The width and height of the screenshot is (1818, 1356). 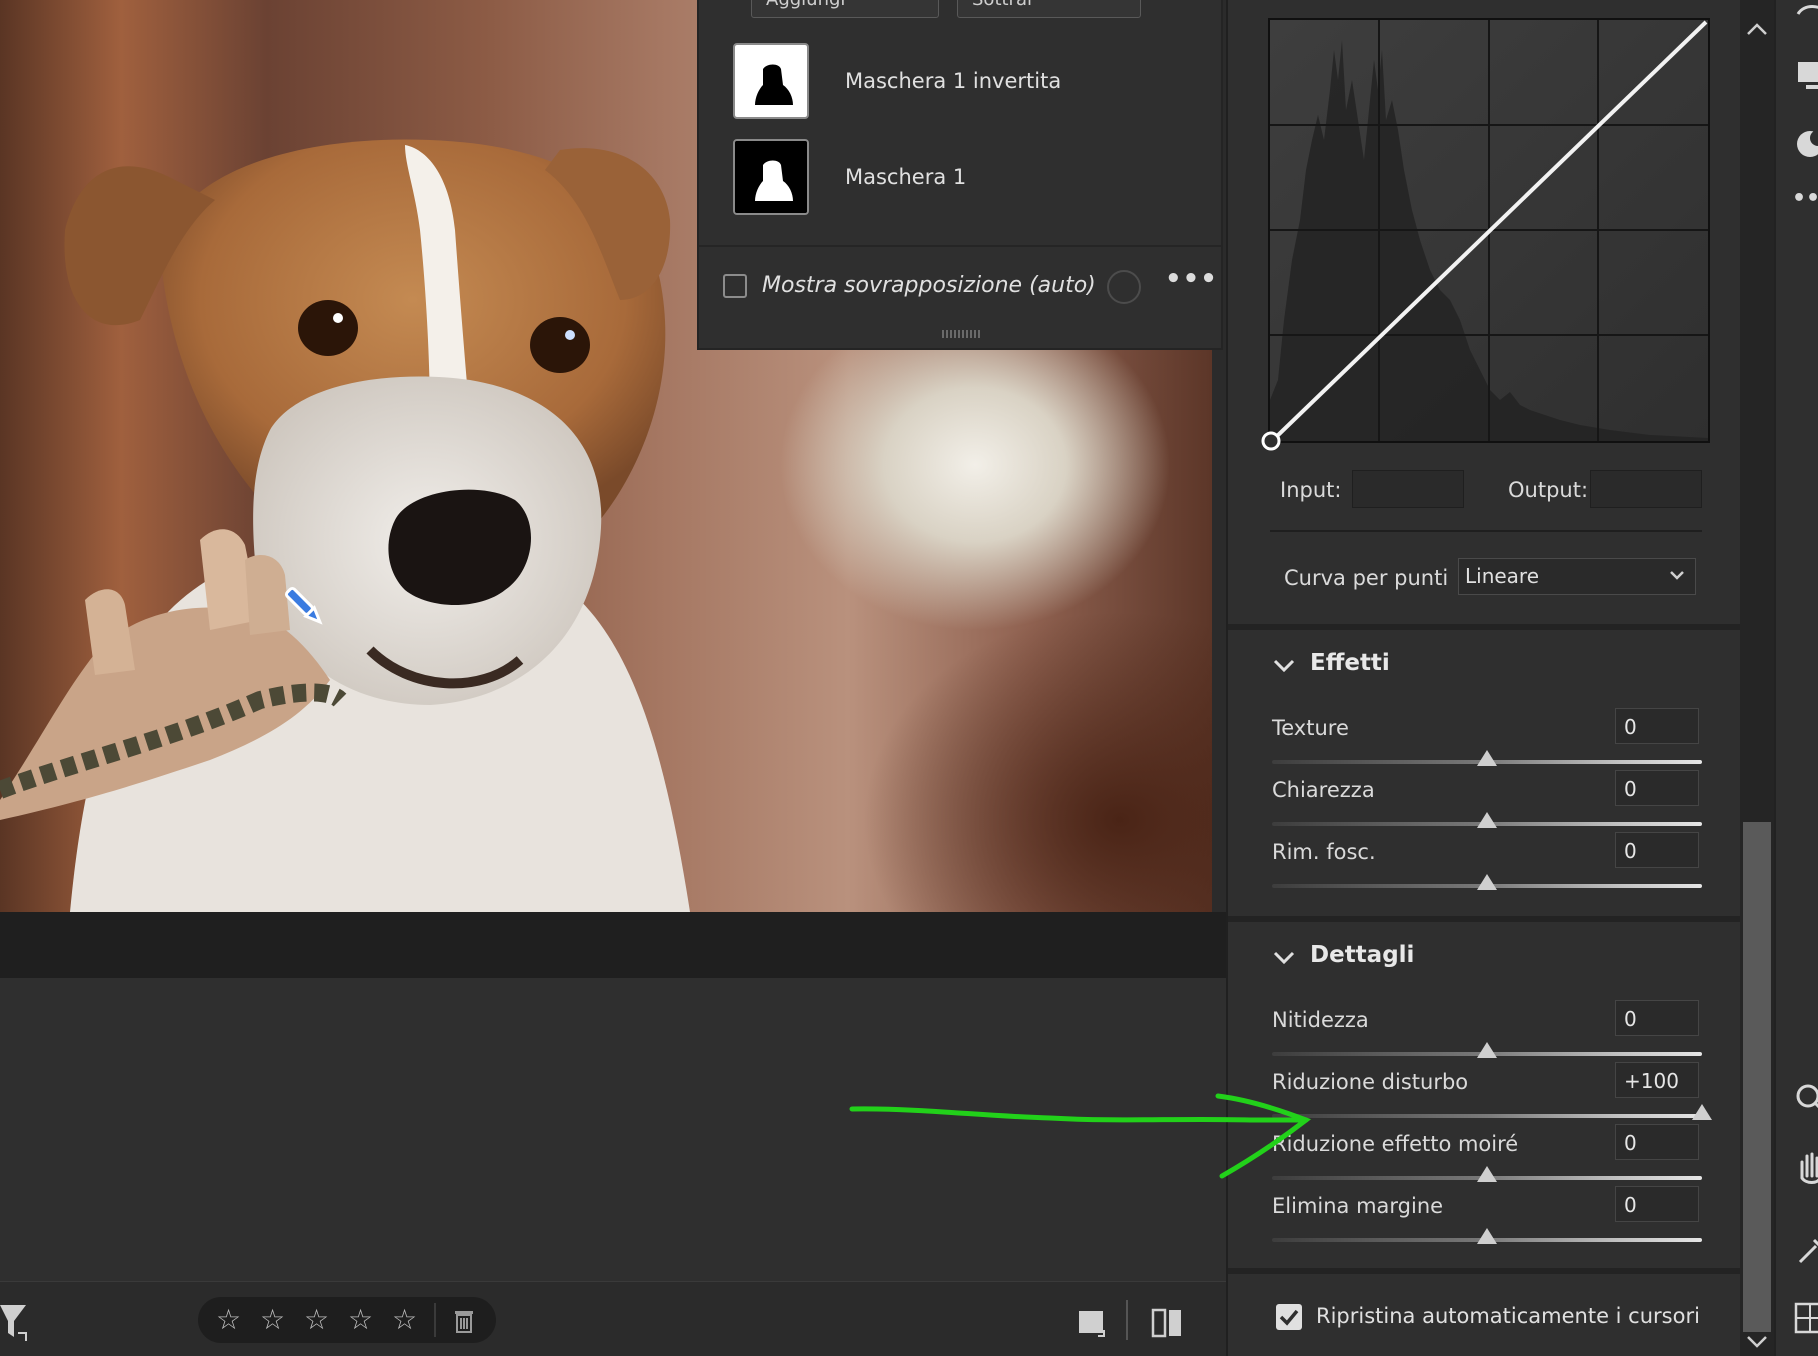 What do you see at coordinates (1805, 78) in the screenshot?
I see `display-icon` at bounding box center [1805, 78].